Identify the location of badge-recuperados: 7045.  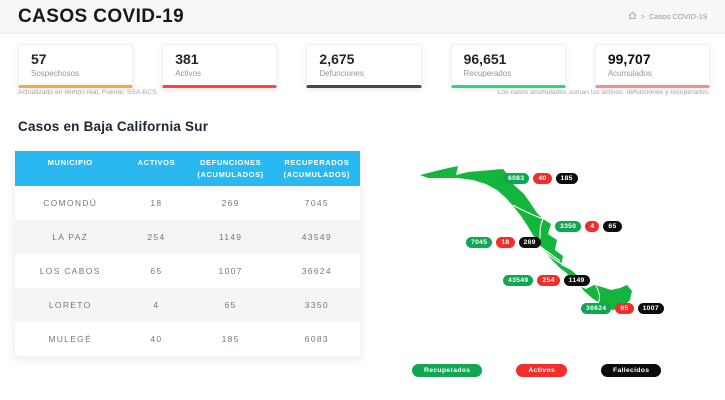
(479, 242).